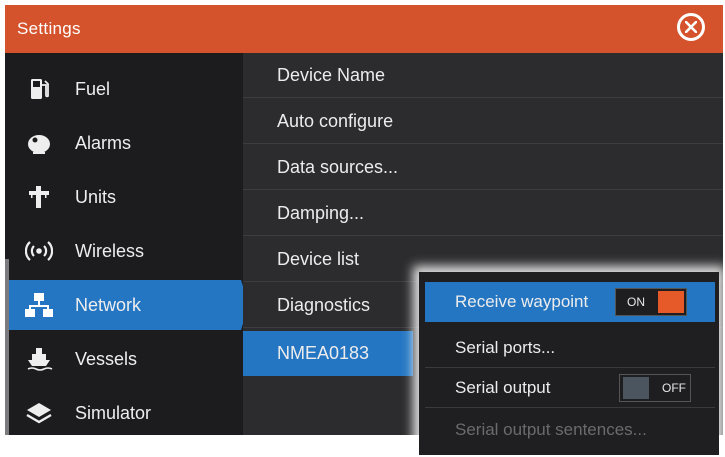 The image size is (725, 457). I want to click on vessels-icon, so click(40, 359).